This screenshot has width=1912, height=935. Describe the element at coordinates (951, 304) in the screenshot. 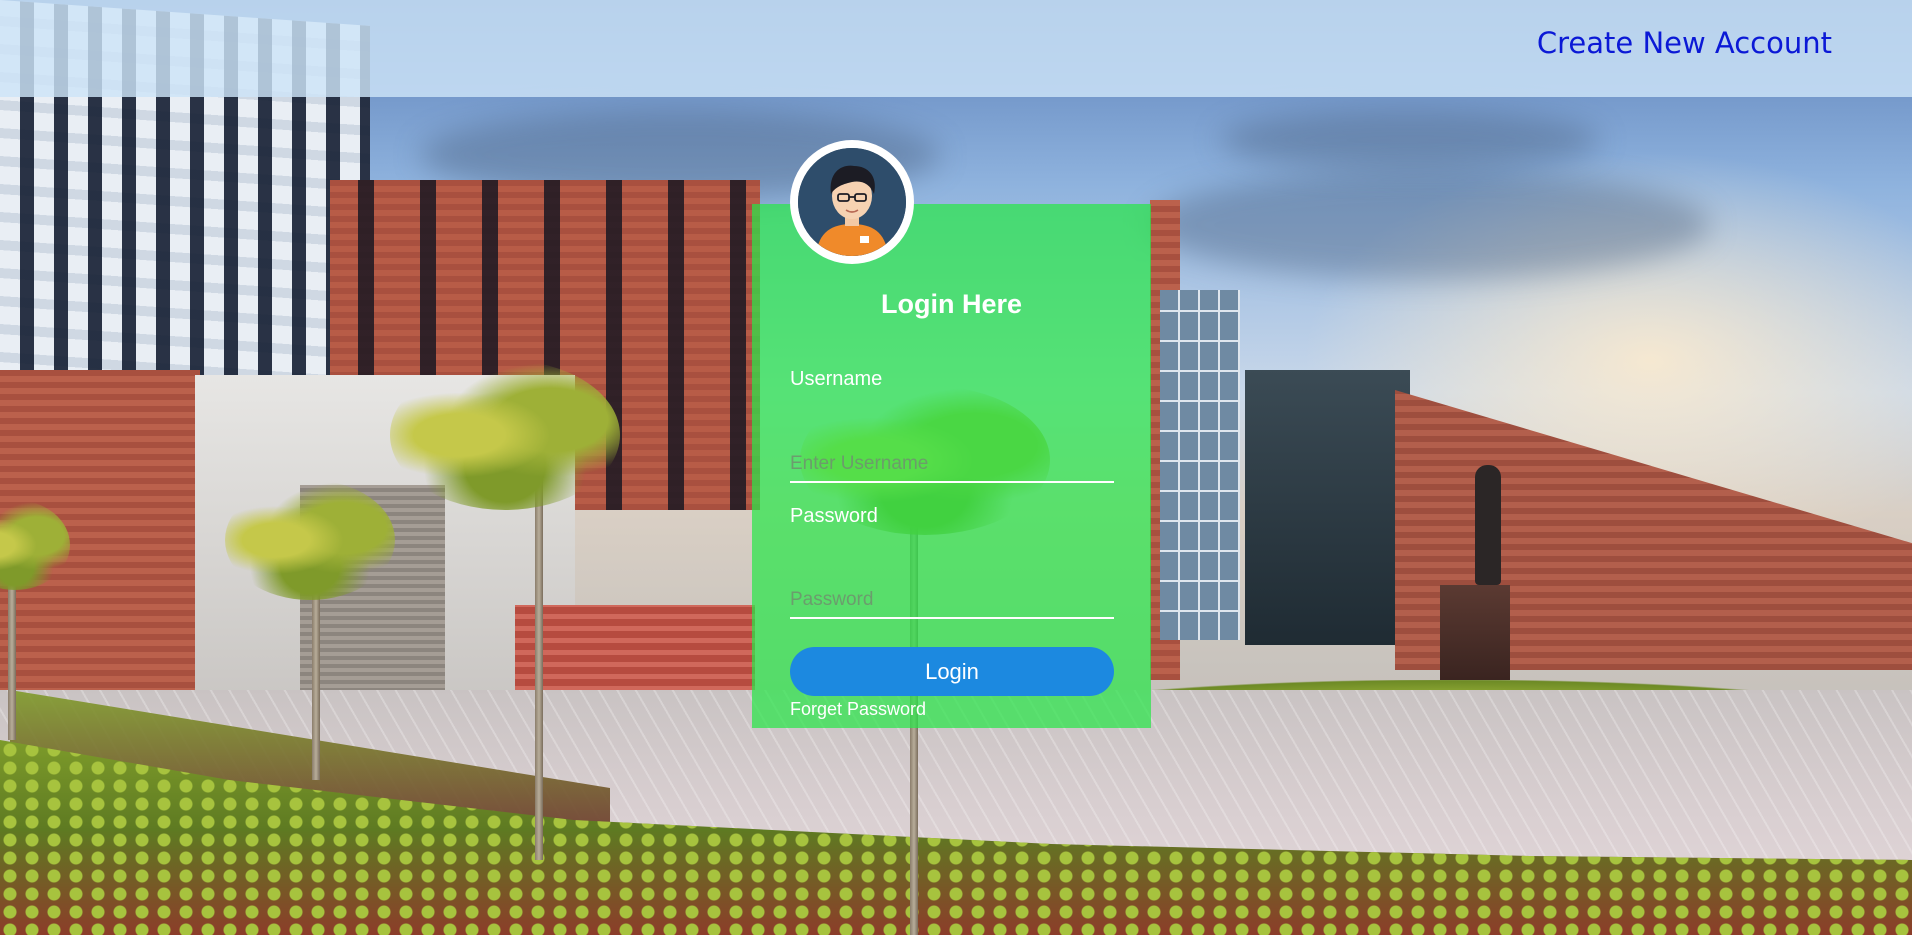

I see `login-title: Login Here` at that location.